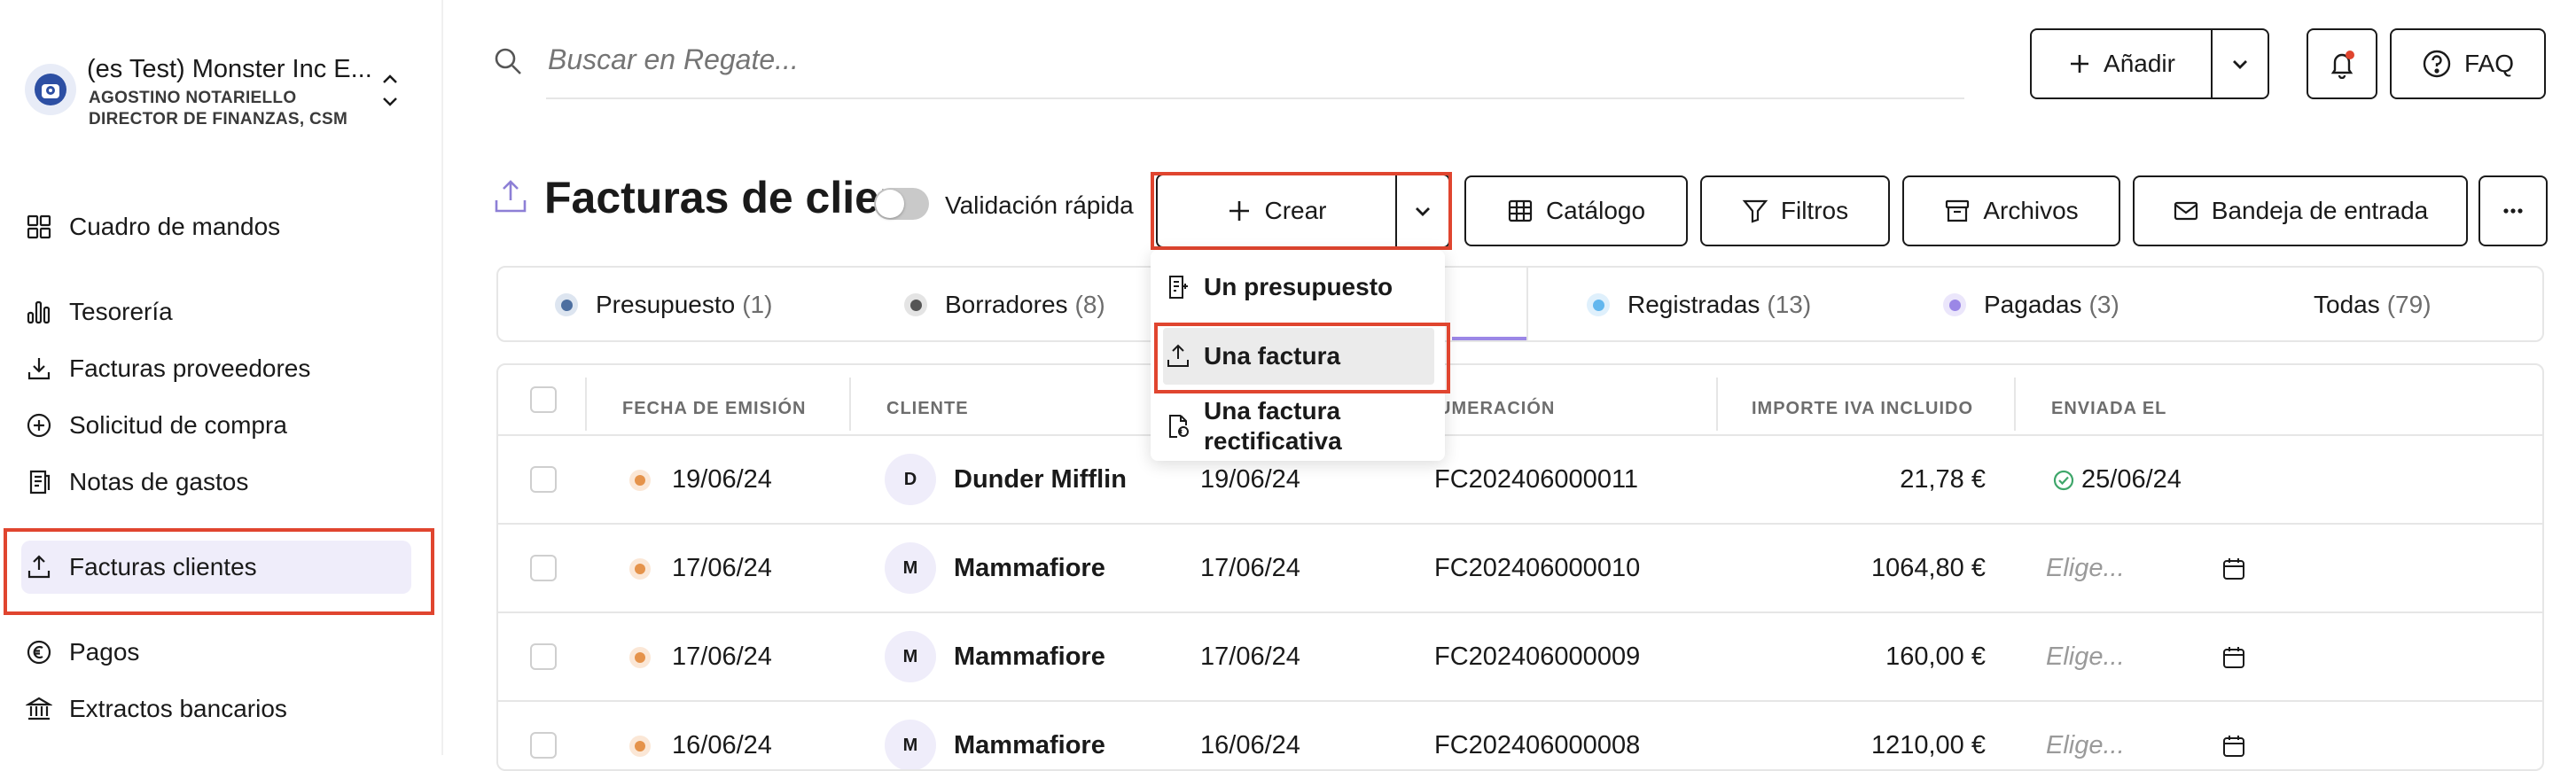 The height and width of the screenshot is (771, 2576). What do you see at coordinates (1789, 304) in the screenshot?
I see `tab-count: (13)` at bounding box center [1789, 304].